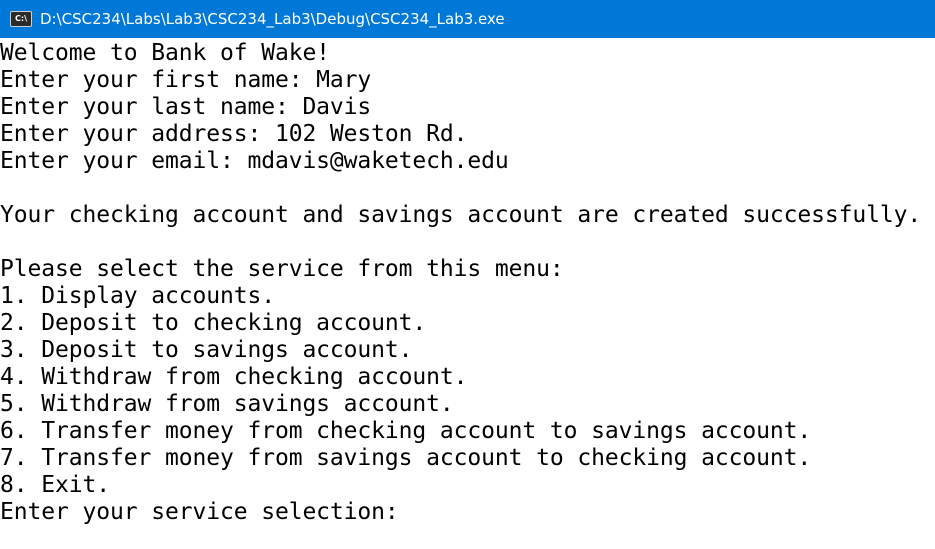 Image resolution: width=935 pixels, height=549 pixels. I want to click on console-line: Welcome to Bank of Wake!, so click(165, 53).